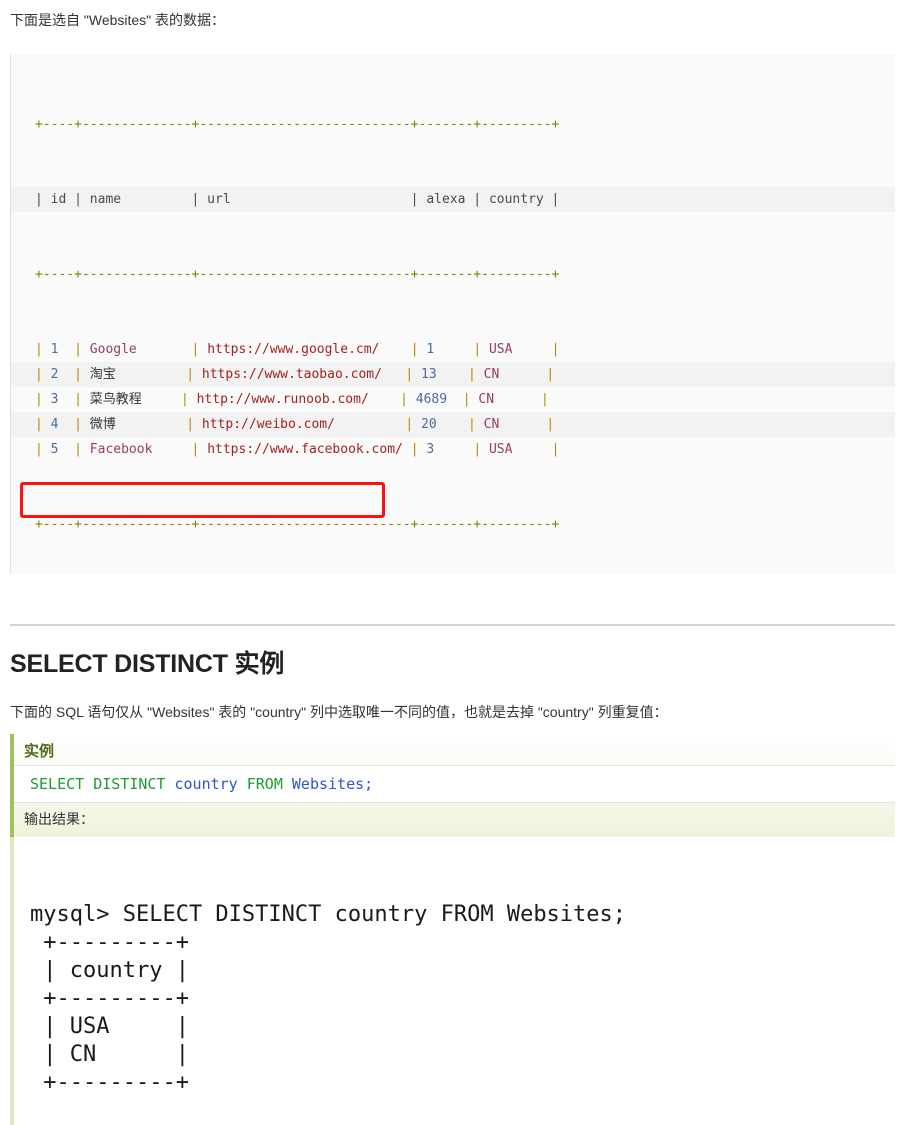  I want to click on sql-keyword-select: SELECT DISTINCT, so click(98, 784).